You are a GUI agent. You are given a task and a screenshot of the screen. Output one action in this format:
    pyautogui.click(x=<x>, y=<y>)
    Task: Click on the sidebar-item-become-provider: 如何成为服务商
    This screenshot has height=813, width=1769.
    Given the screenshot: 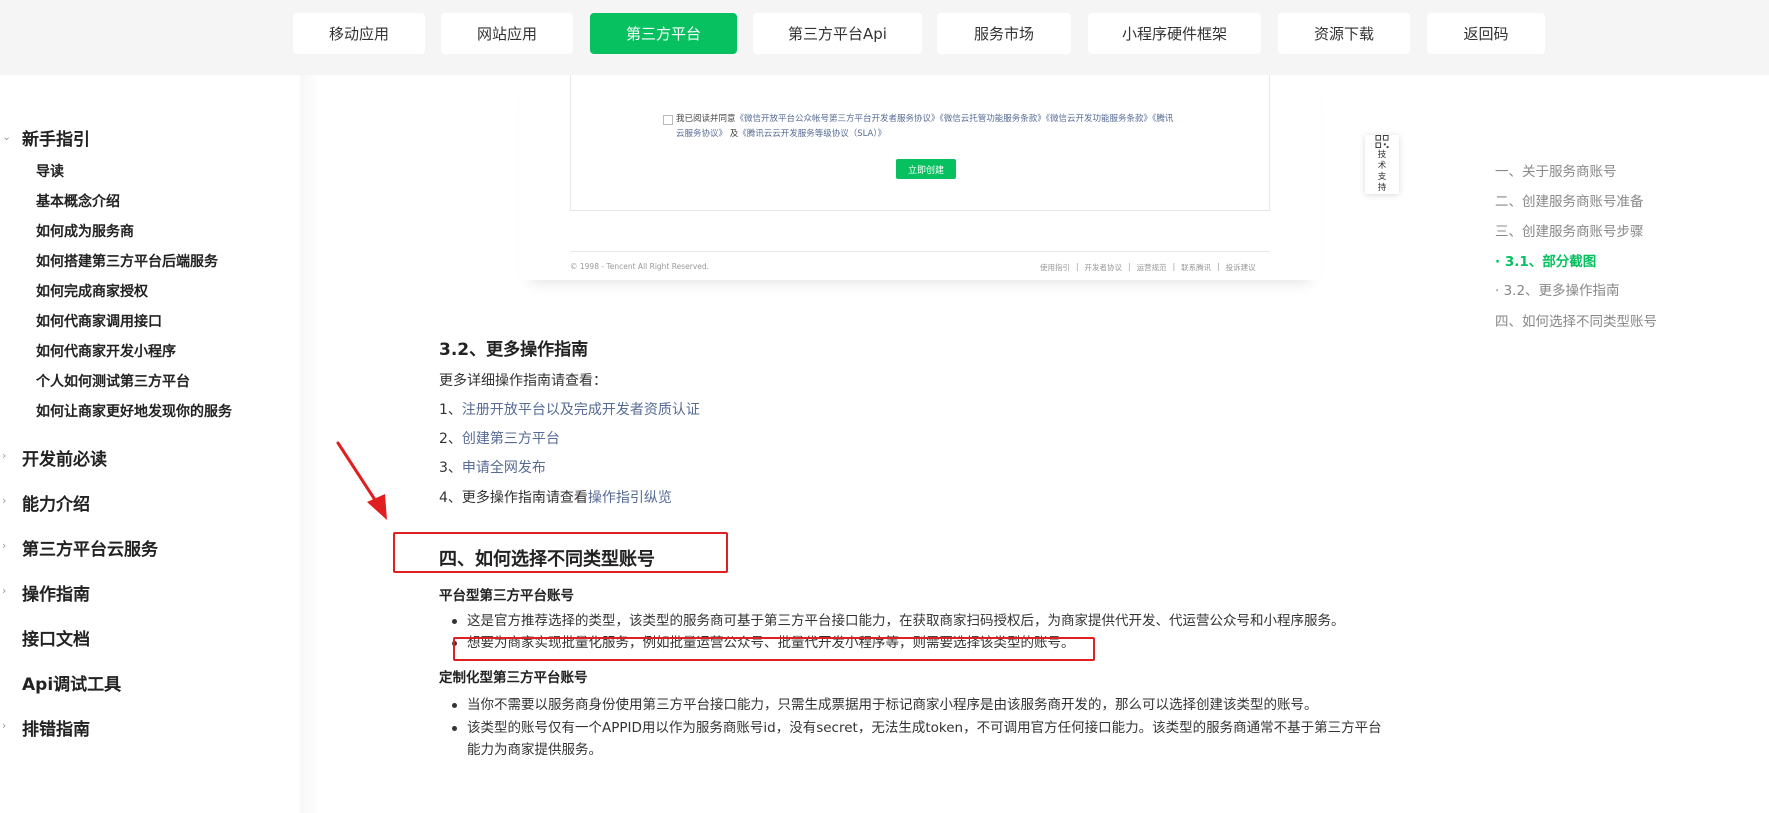 What is the action you would take?
    pyautogui.click(x=85, y=231)
    